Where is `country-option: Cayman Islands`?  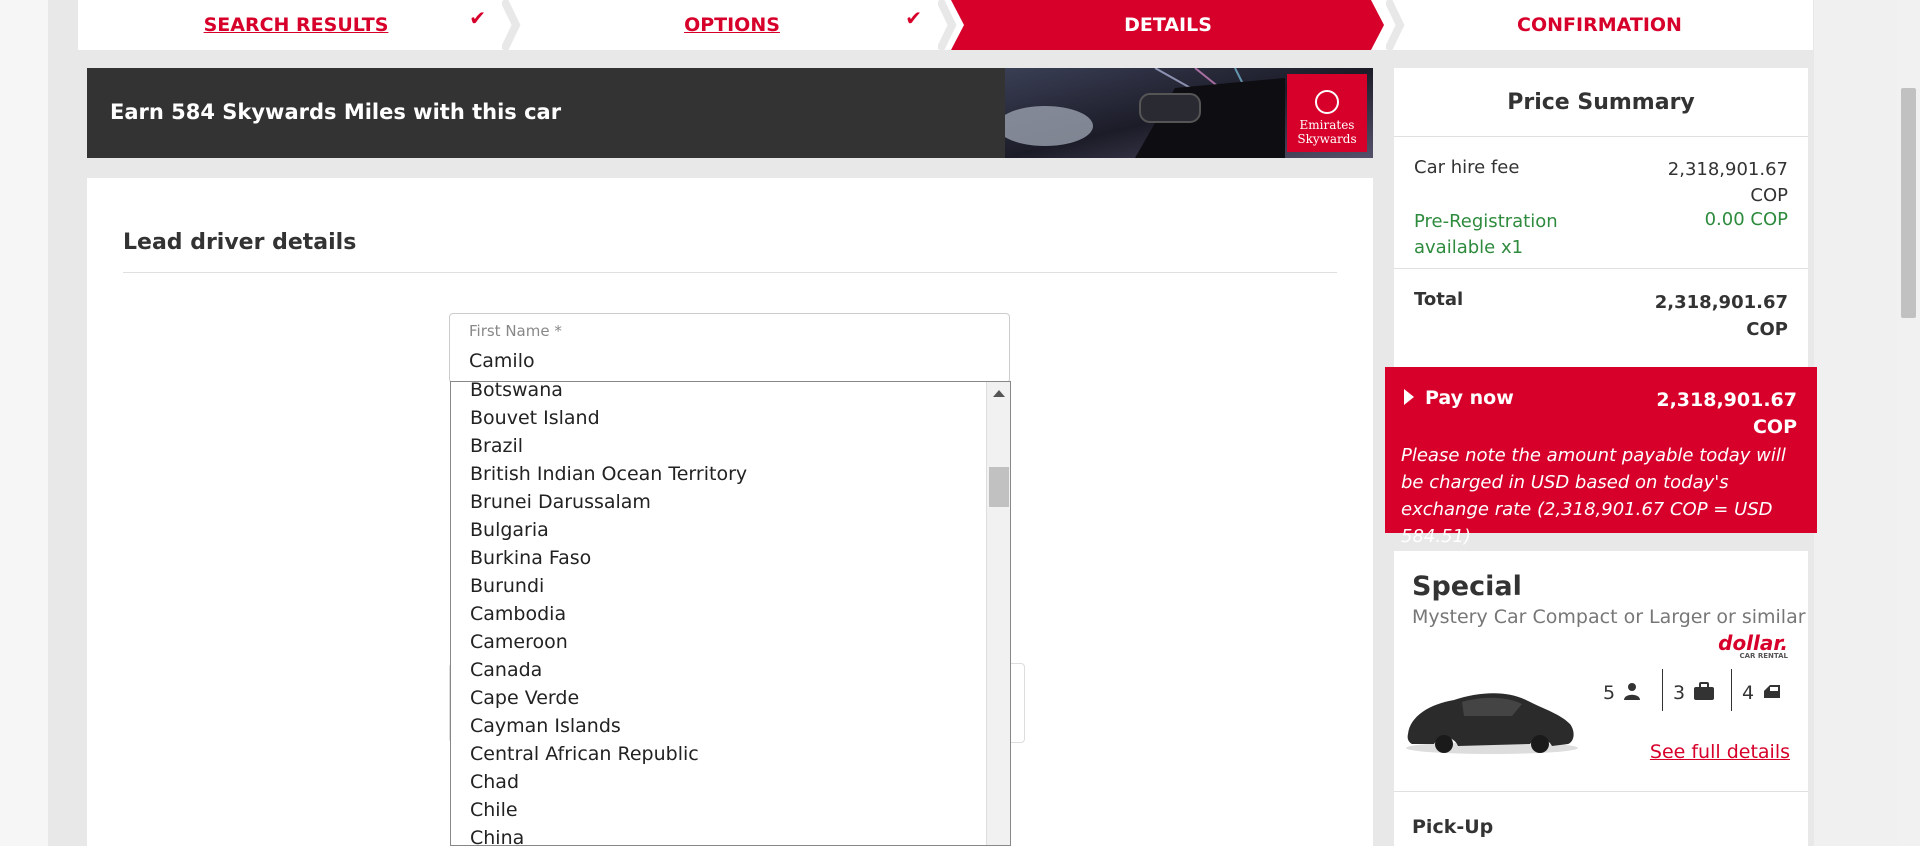 country-option: Cayman Islands is located at coordinates (718, 726).